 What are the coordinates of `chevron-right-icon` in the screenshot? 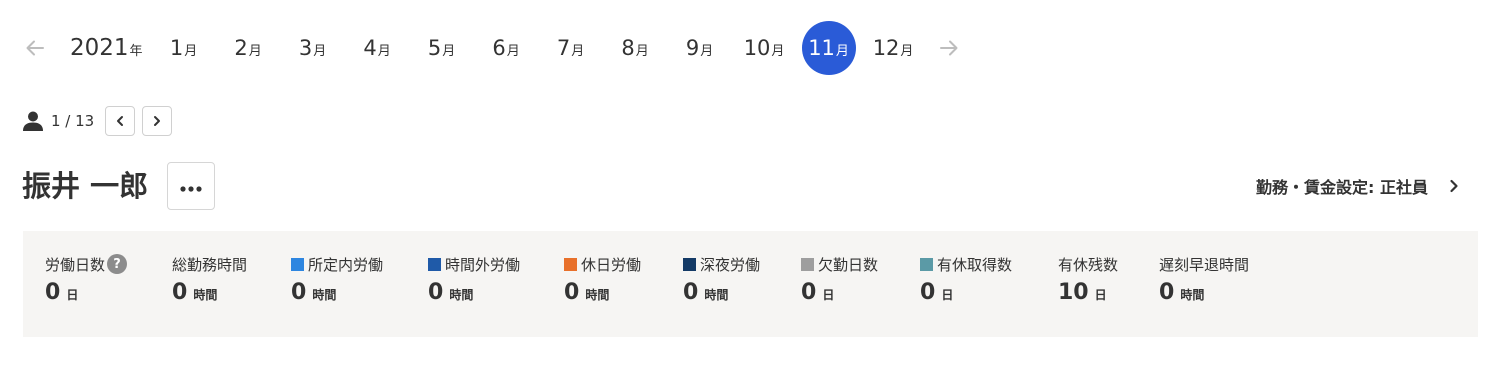 It's located at (1454, 186).